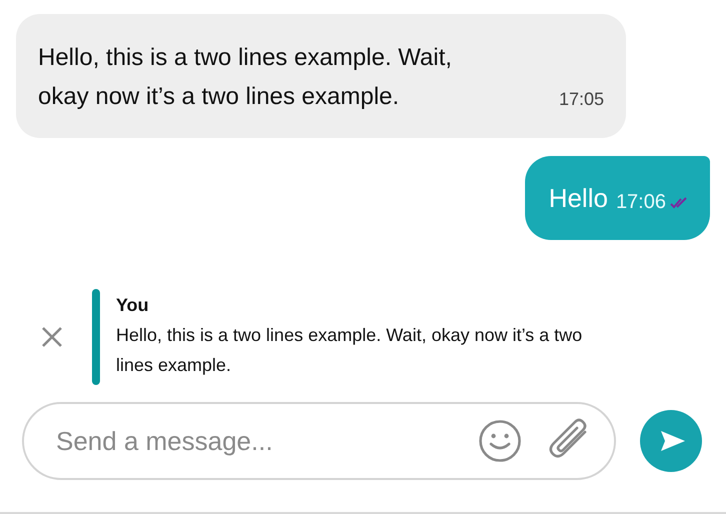 Image resolution: width=726 pixels, height=514 pixels. Describe the element at coordinates (52, 337) in the screenshot. I see `close-icon` at that location.